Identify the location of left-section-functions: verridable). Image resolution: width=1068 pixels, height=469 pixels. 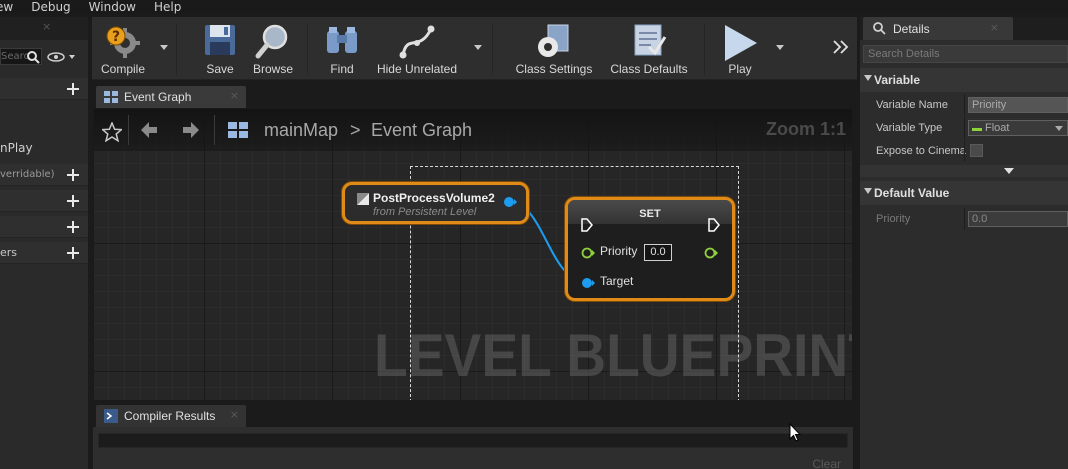
(44, 175).